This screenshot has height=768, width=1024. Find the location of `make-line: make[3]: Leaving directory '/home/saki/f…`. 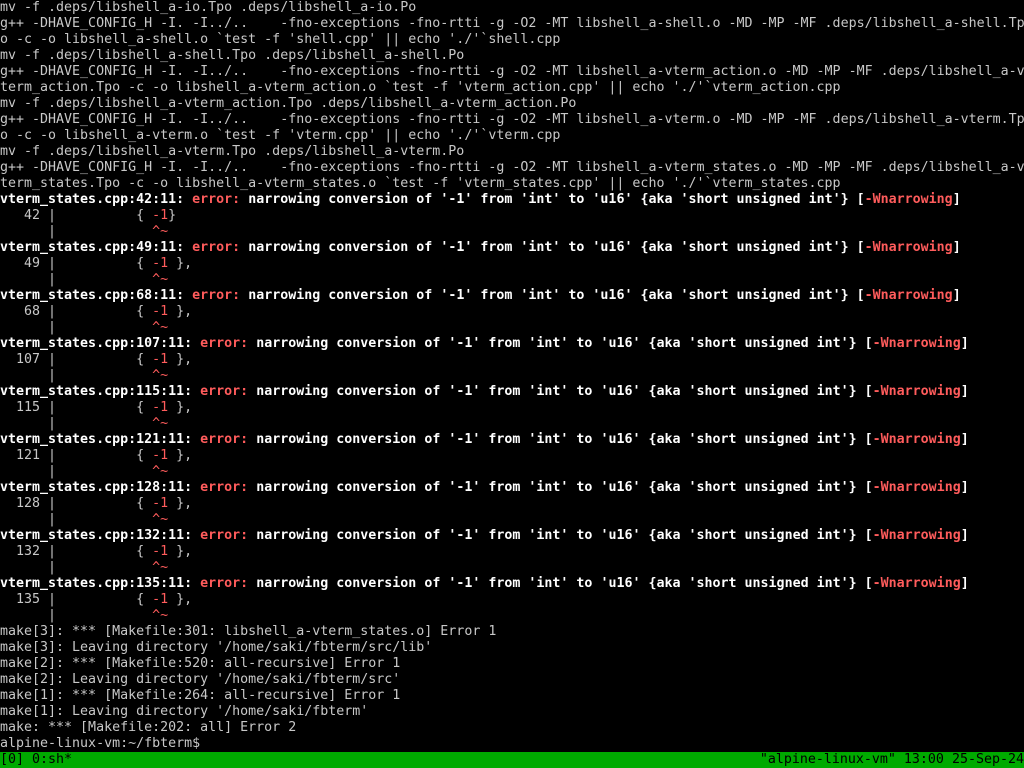

make-line: make[3]: Leaving directory '/home/saki/f… is located at coordinates (216, 647).